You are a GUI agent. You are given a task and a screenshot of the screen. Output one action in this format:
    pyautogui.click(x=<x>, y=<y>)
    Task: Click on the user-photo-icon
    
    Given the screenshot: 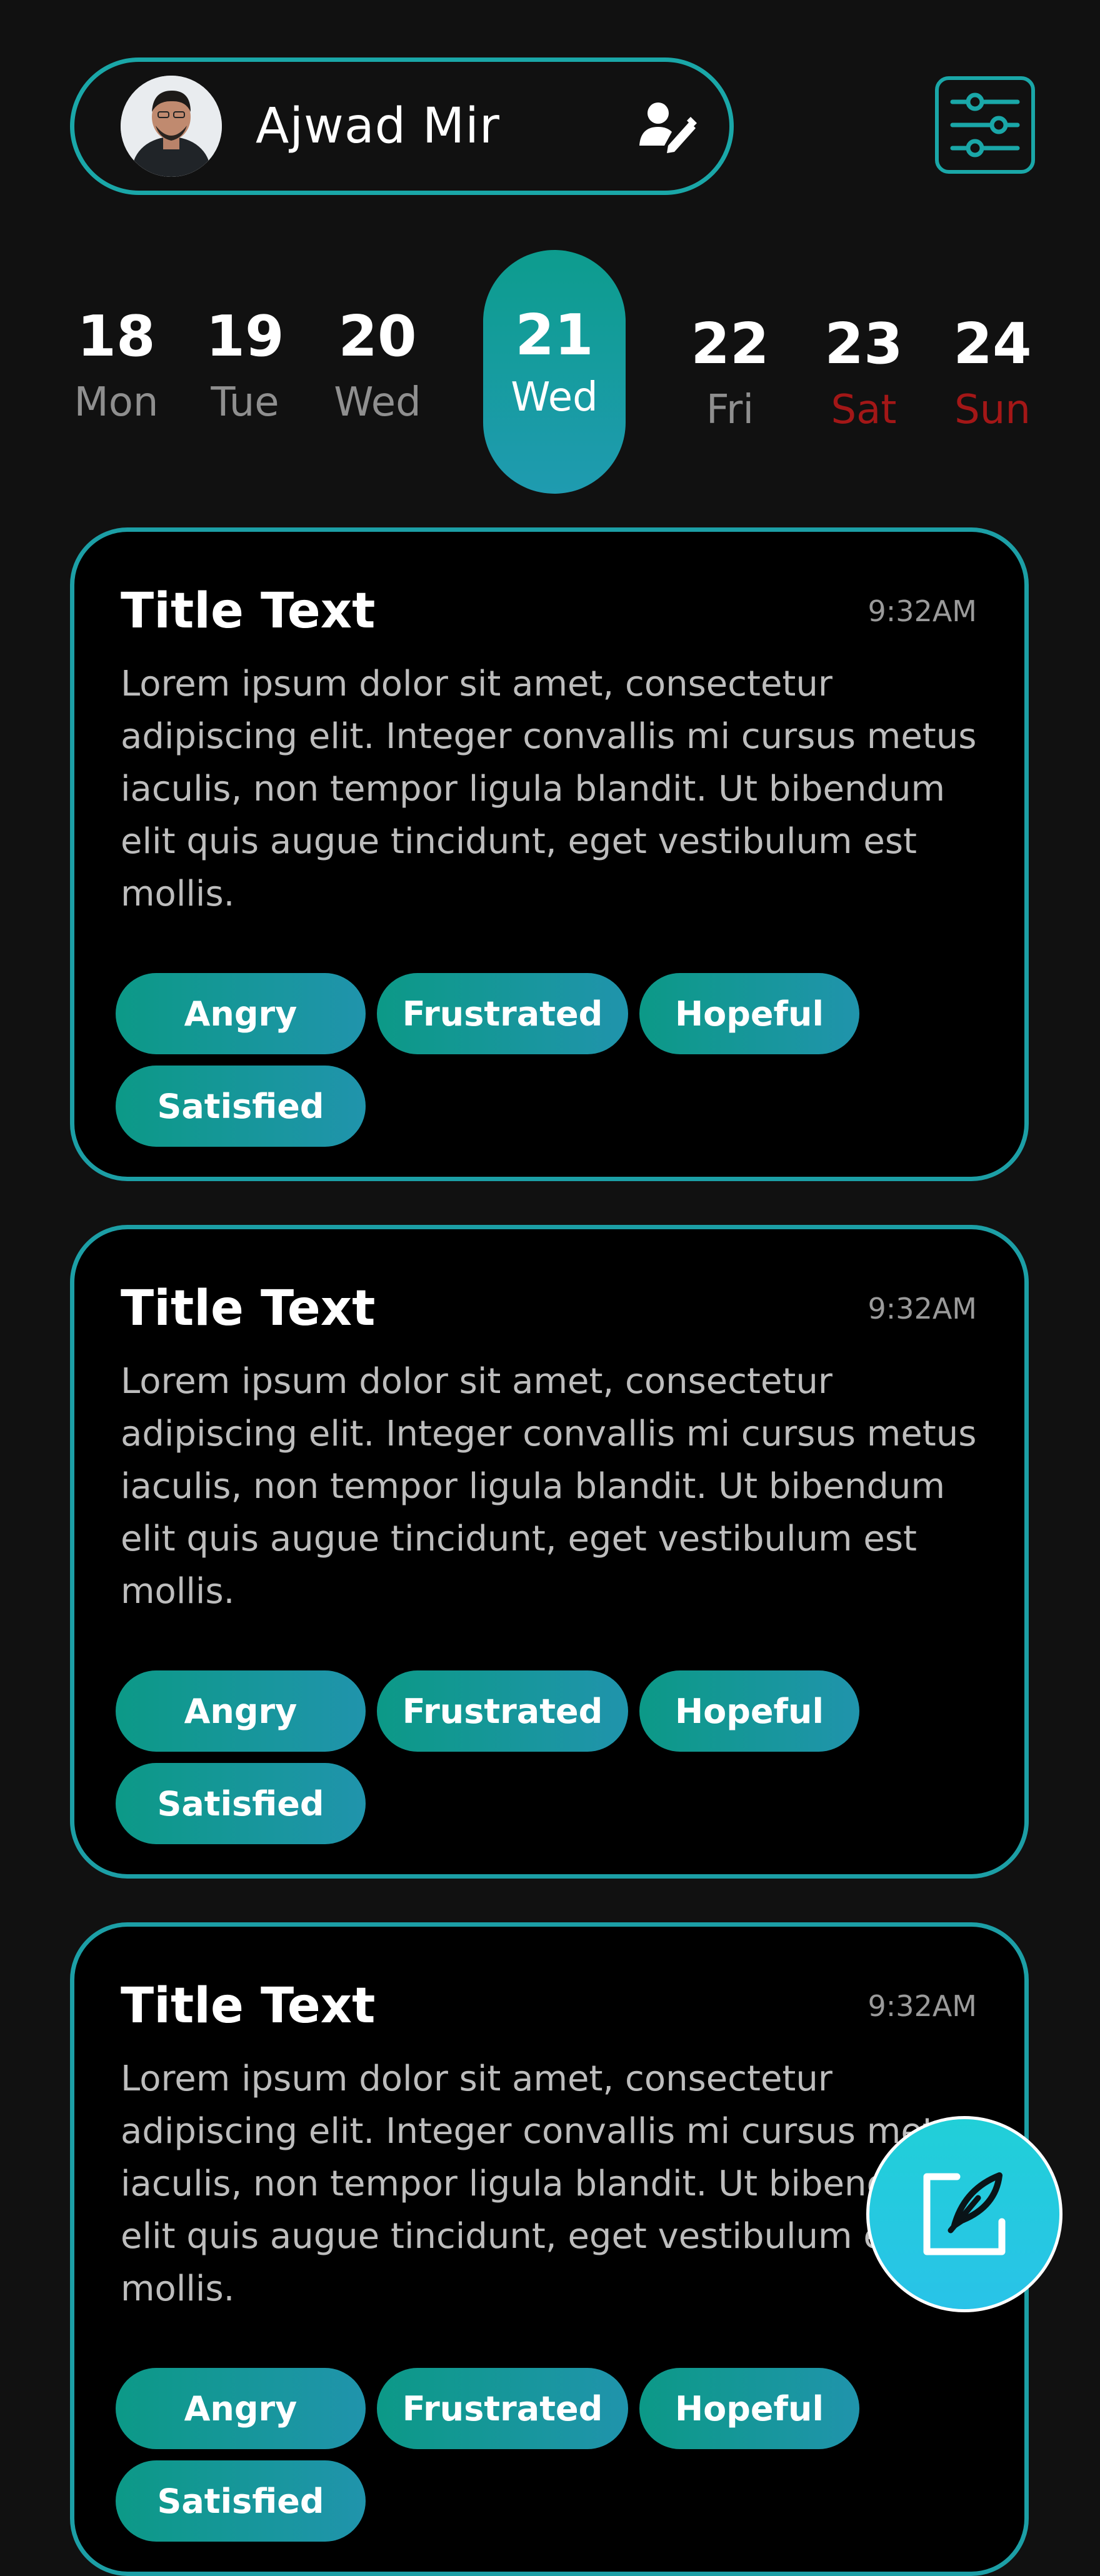 What is the action you would take?
    pyautogui.click(x=172, y=126)
    